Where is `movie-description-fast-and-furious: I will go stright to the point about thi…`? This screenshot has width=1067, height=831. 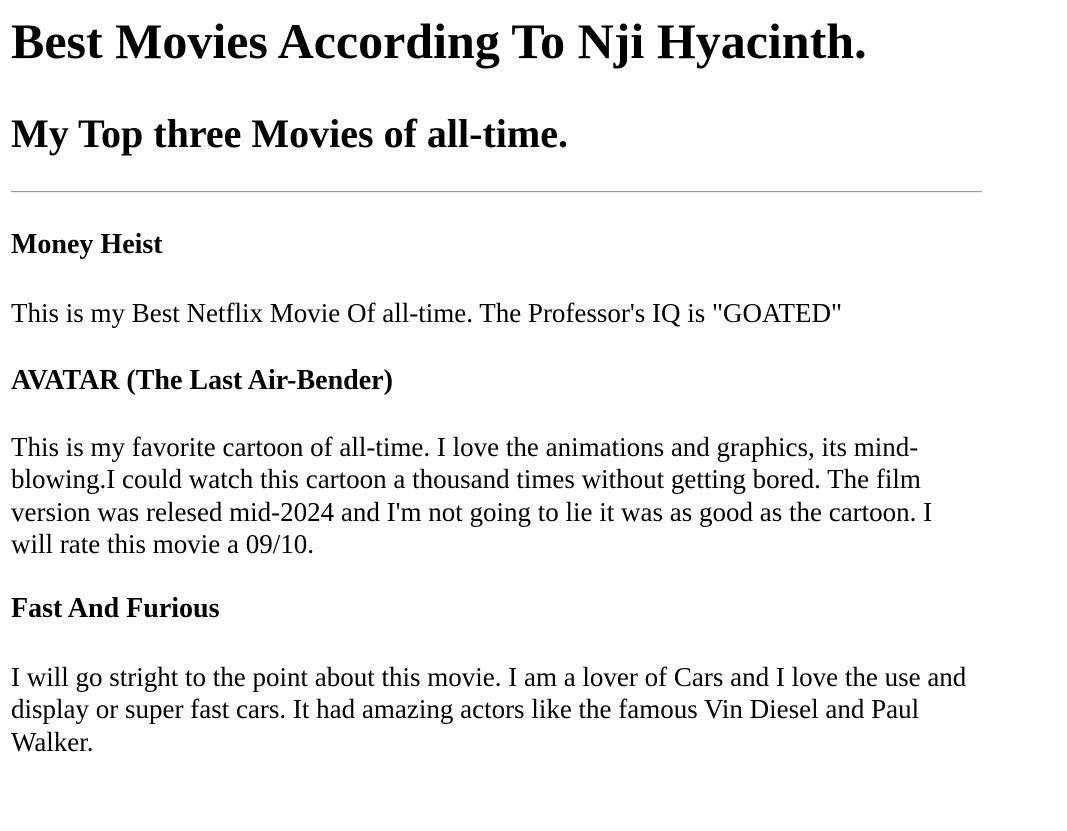 movie-description-fast-and-furious: I will go stright to the point about thi… is located at coordinates (489, 709).